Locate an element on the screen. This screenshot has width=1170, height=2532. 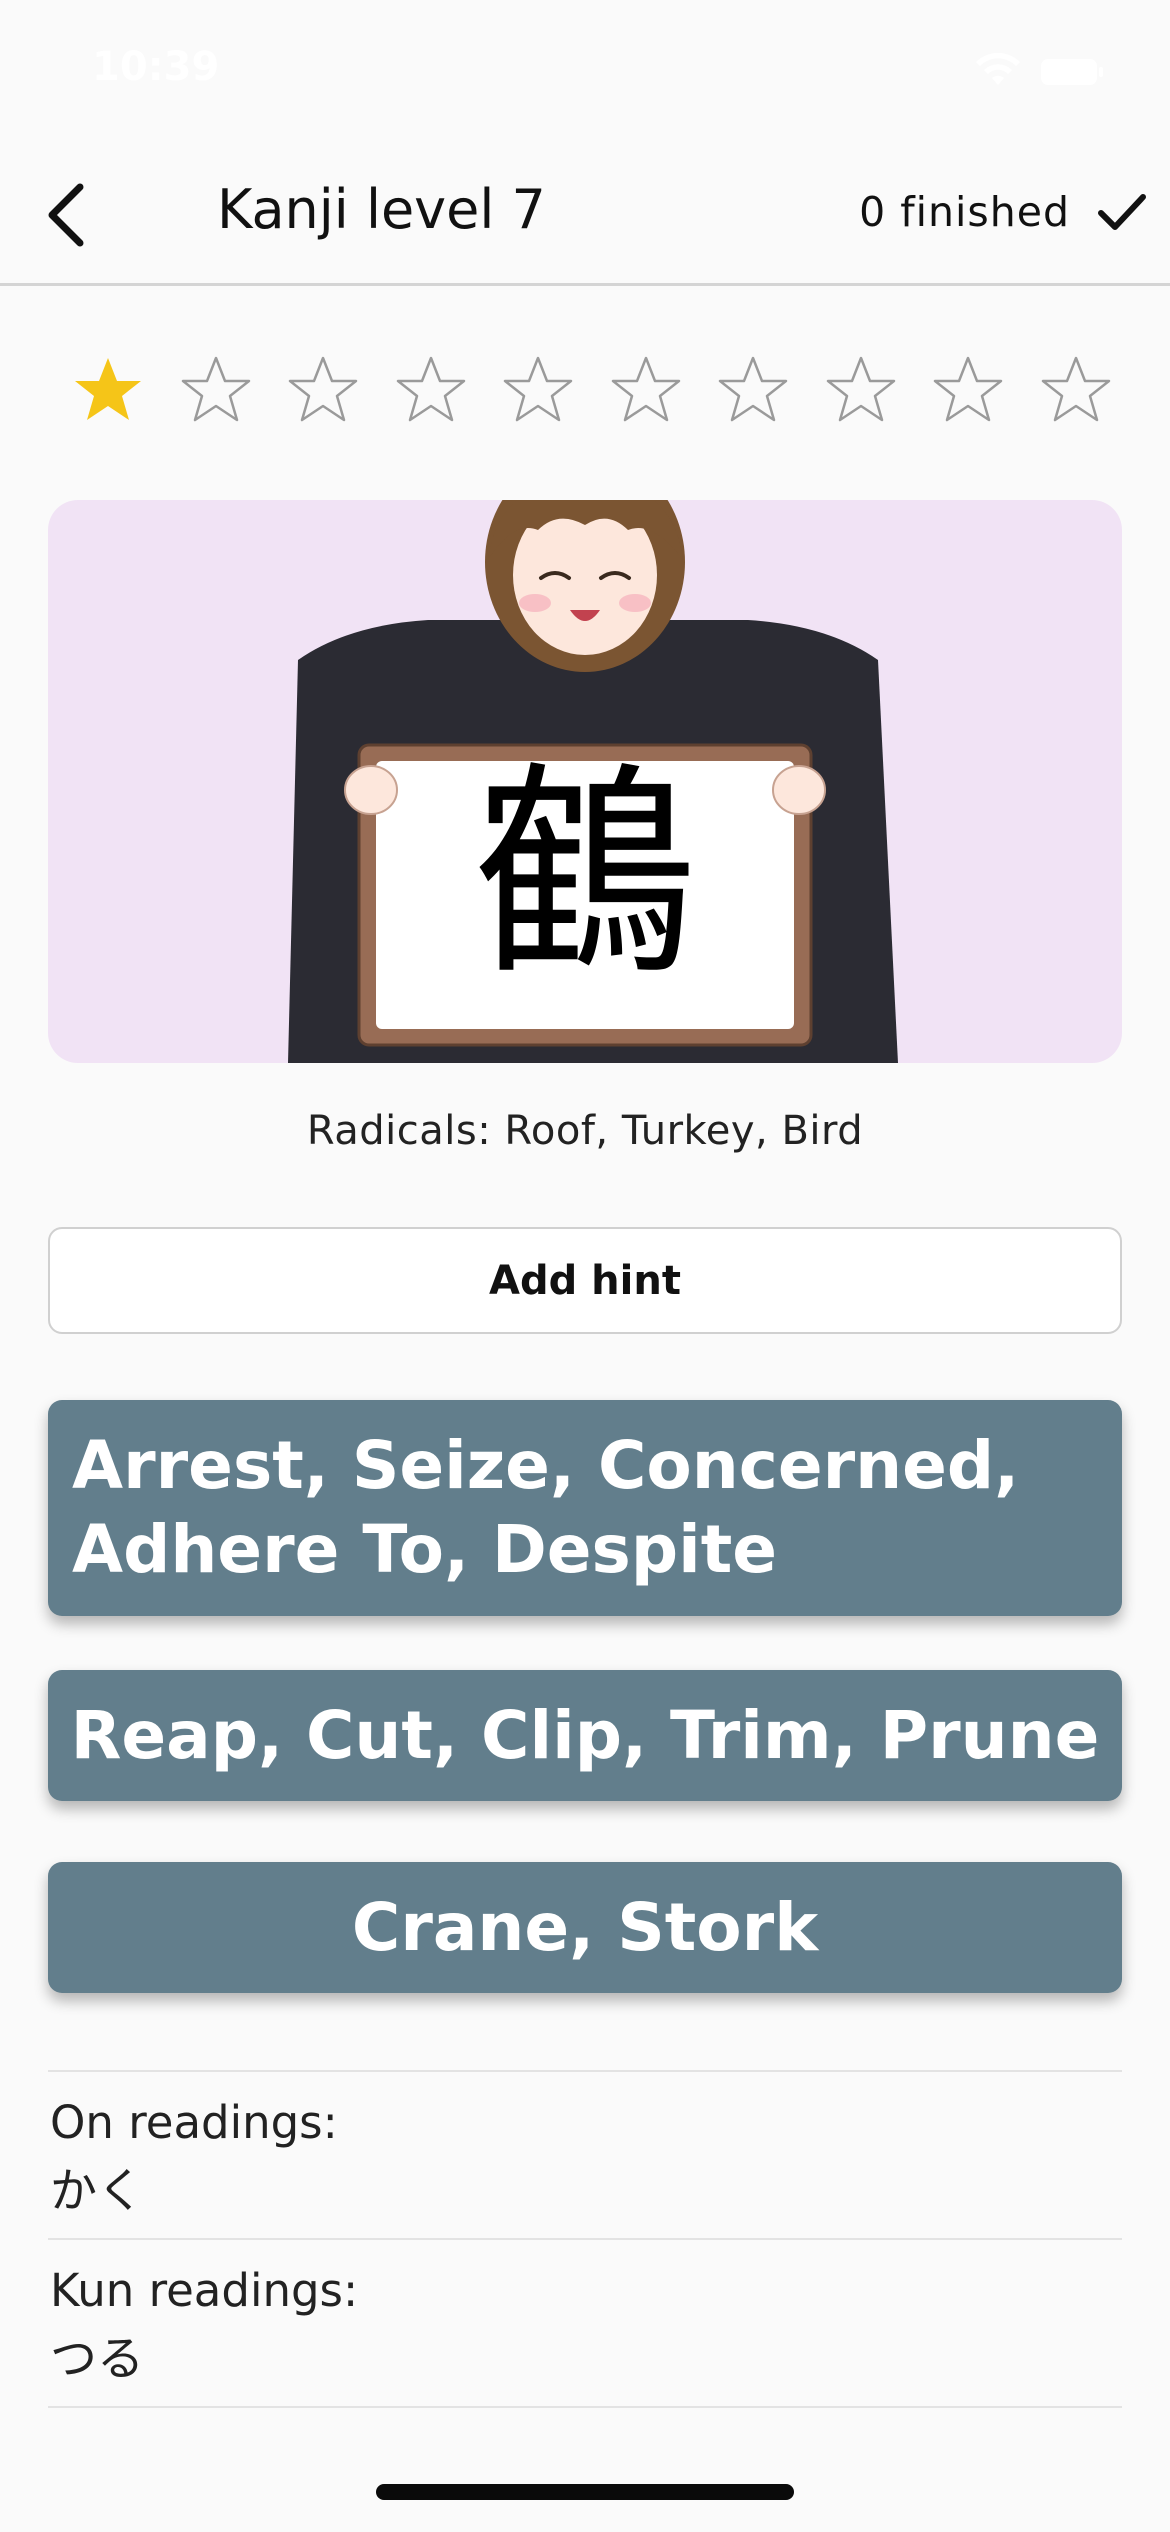
radicals-text: Radicals: Roof, Turkey, Bird is located at coordinates (585, 1131).